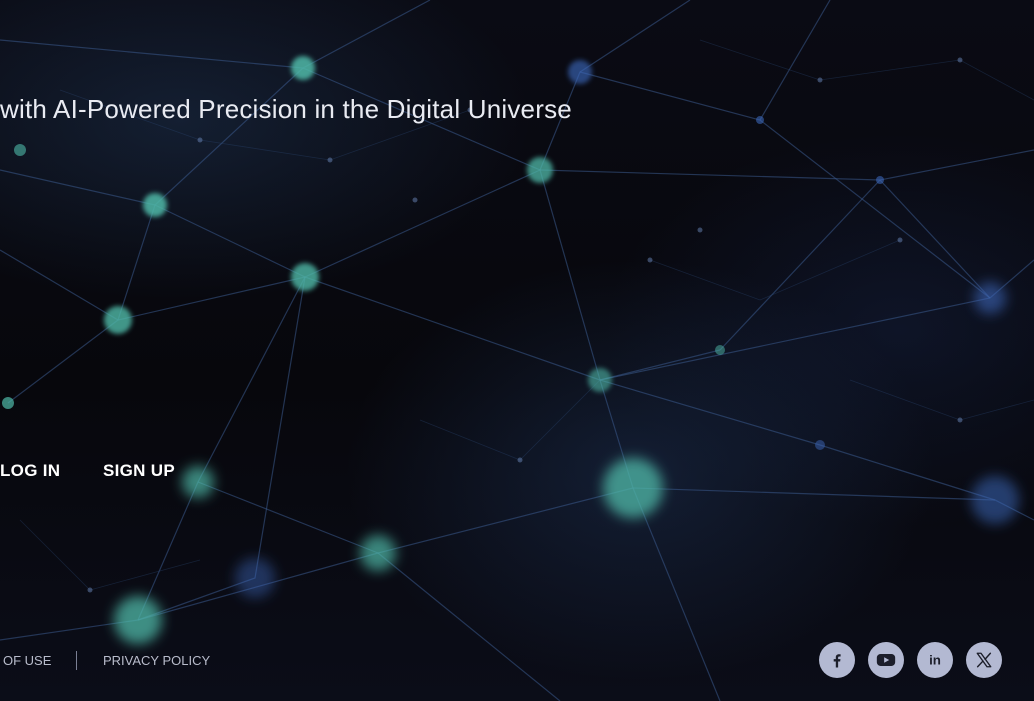  I want to click on footer-divider, so click(76, 660).